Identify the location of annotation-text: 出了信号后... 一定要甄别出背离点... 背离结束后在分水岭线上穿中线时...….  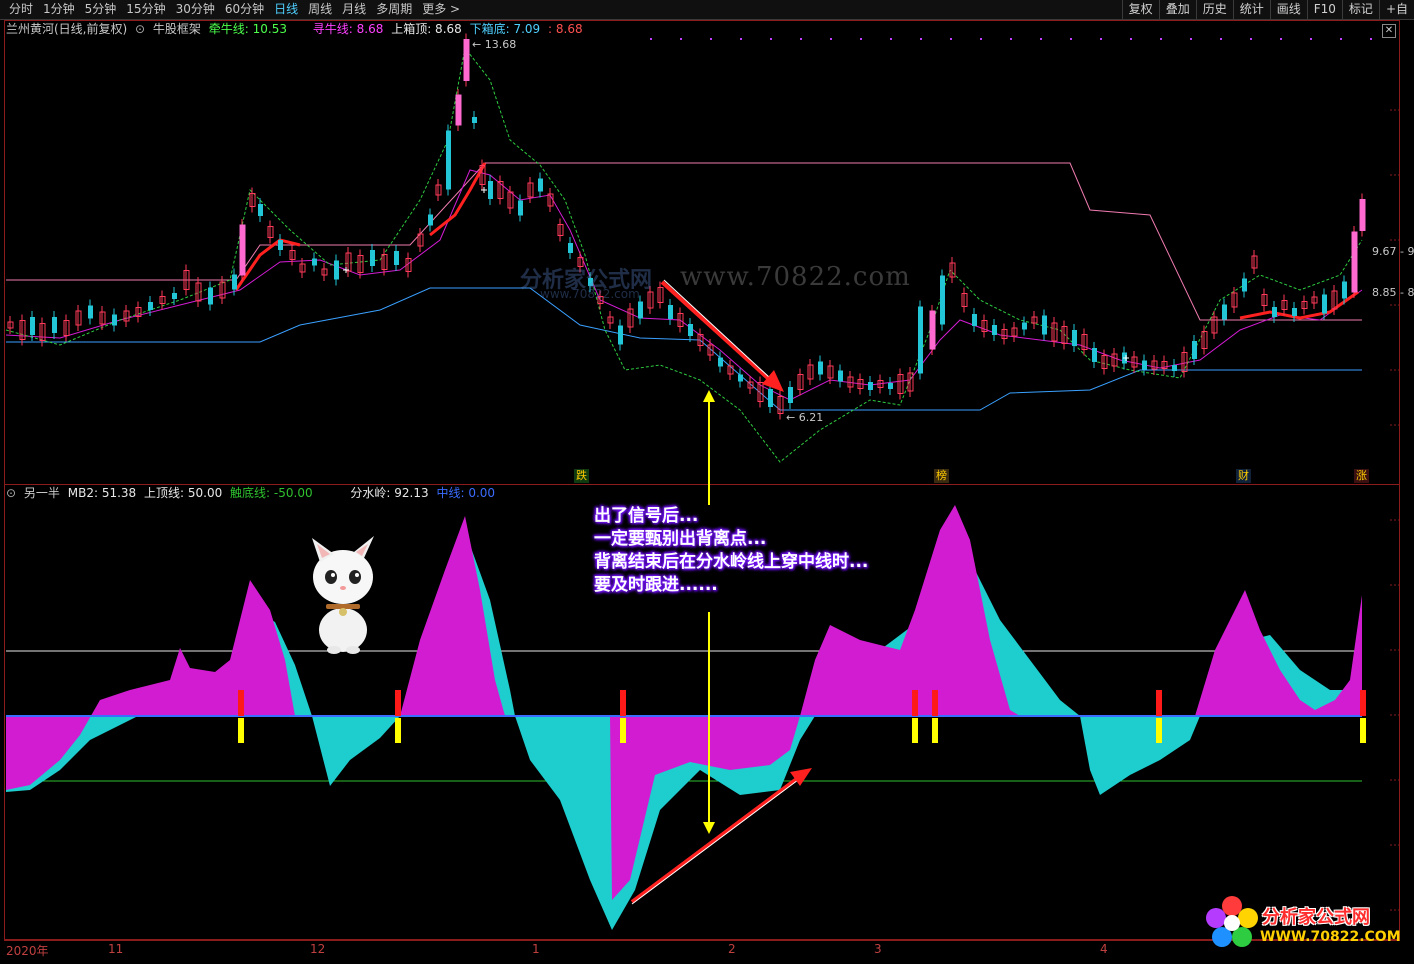
(731, 551).